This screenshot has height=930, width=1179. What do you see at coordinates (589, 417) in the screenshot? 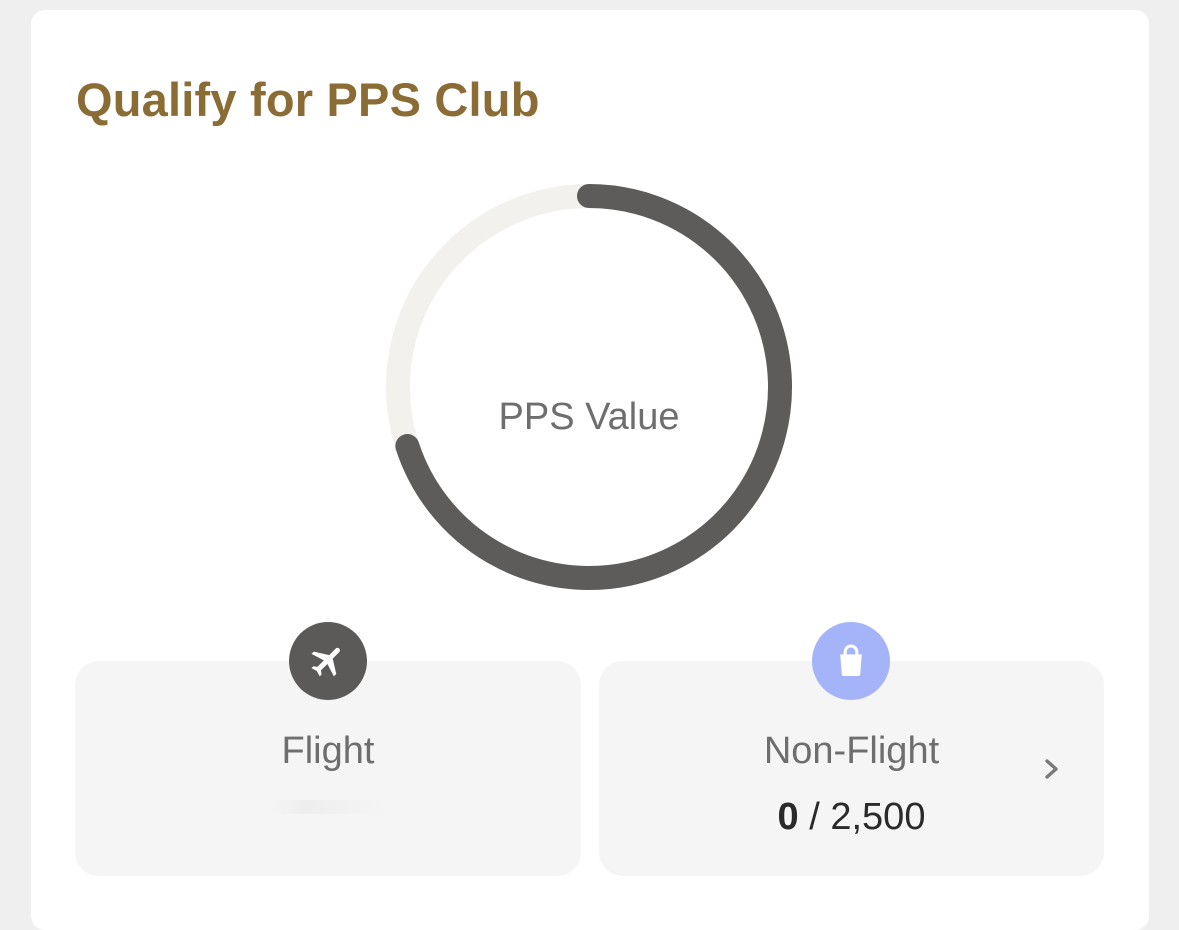
I see `pps-value-label: PPS Value` at bounding box center [589, 417].